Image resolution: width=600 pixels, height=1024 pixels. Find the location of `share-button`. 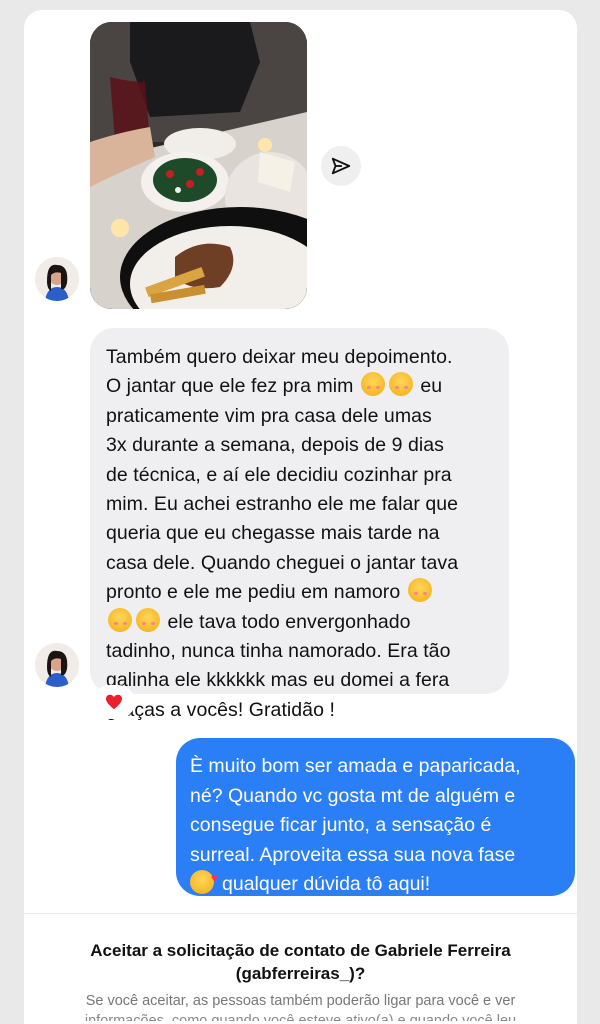

share-button is located at coordinates (341, 166).